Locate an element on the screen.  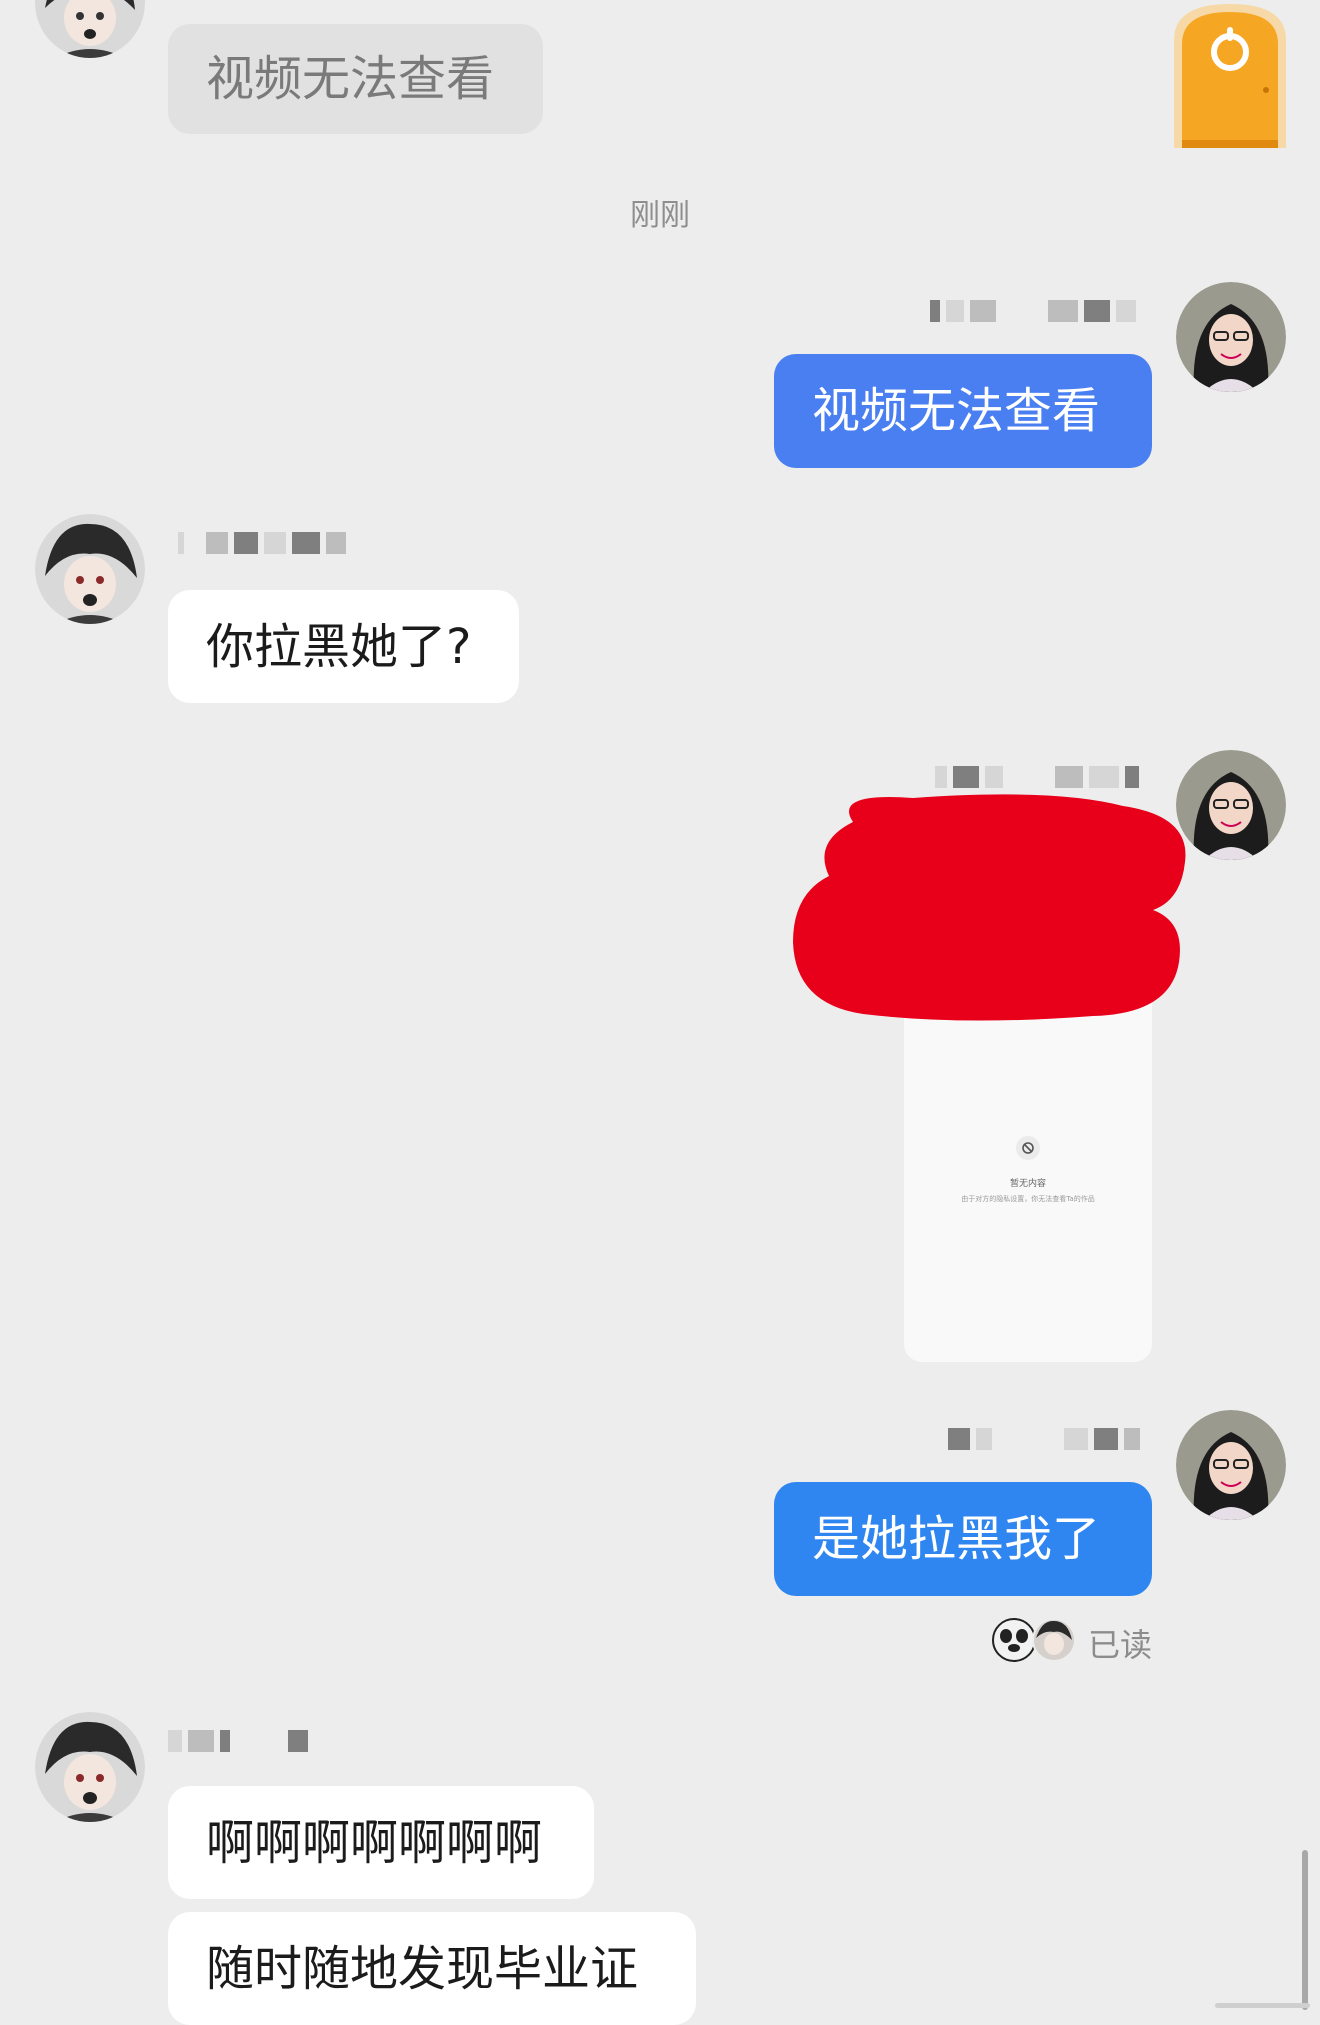
message-bubble-incoming: 视频无法查看 is located at coordinates (355, 79).